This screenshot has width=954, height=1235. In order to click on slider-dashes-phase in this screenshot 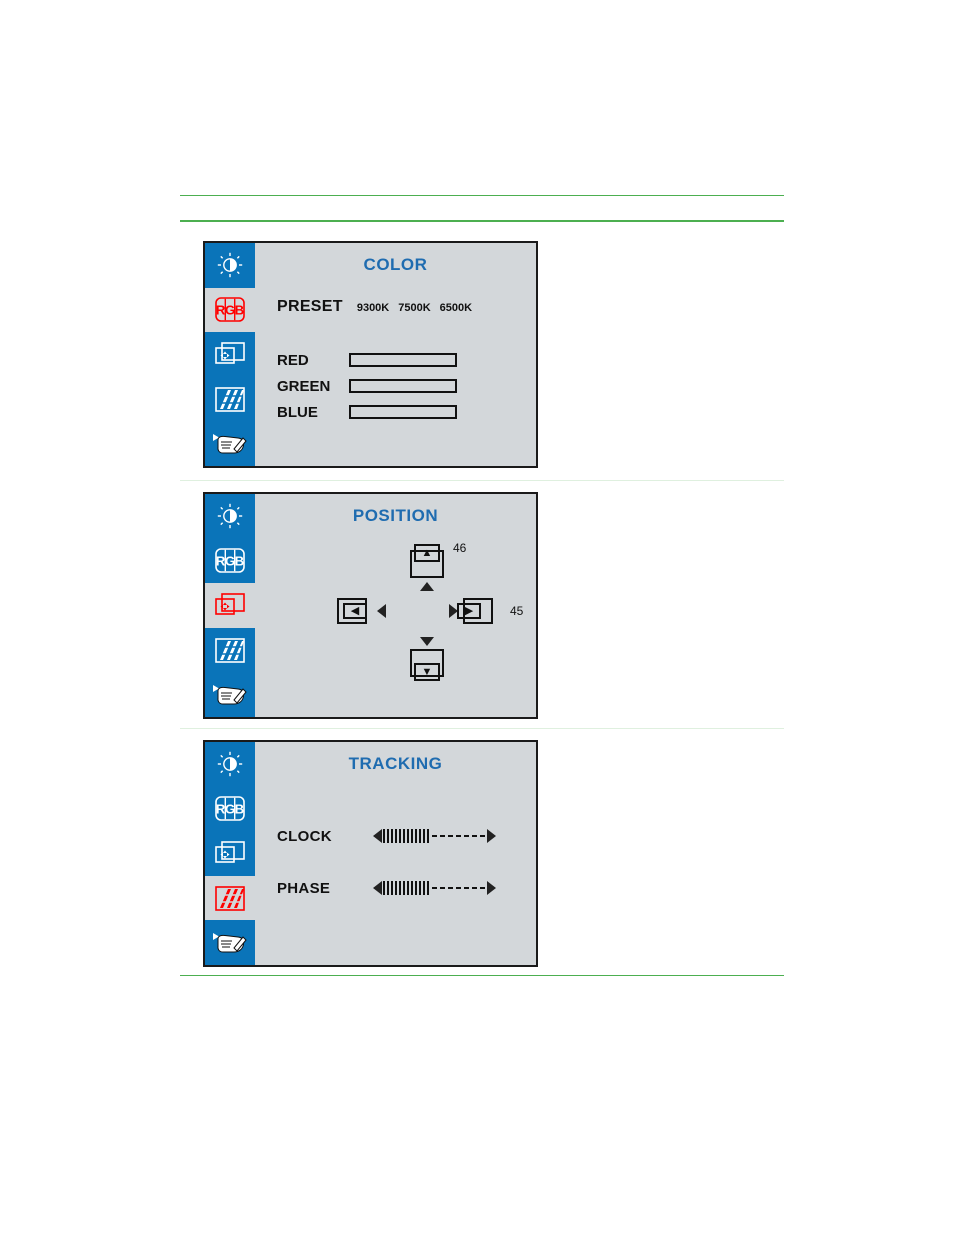, I will do `click(458, 888)`.